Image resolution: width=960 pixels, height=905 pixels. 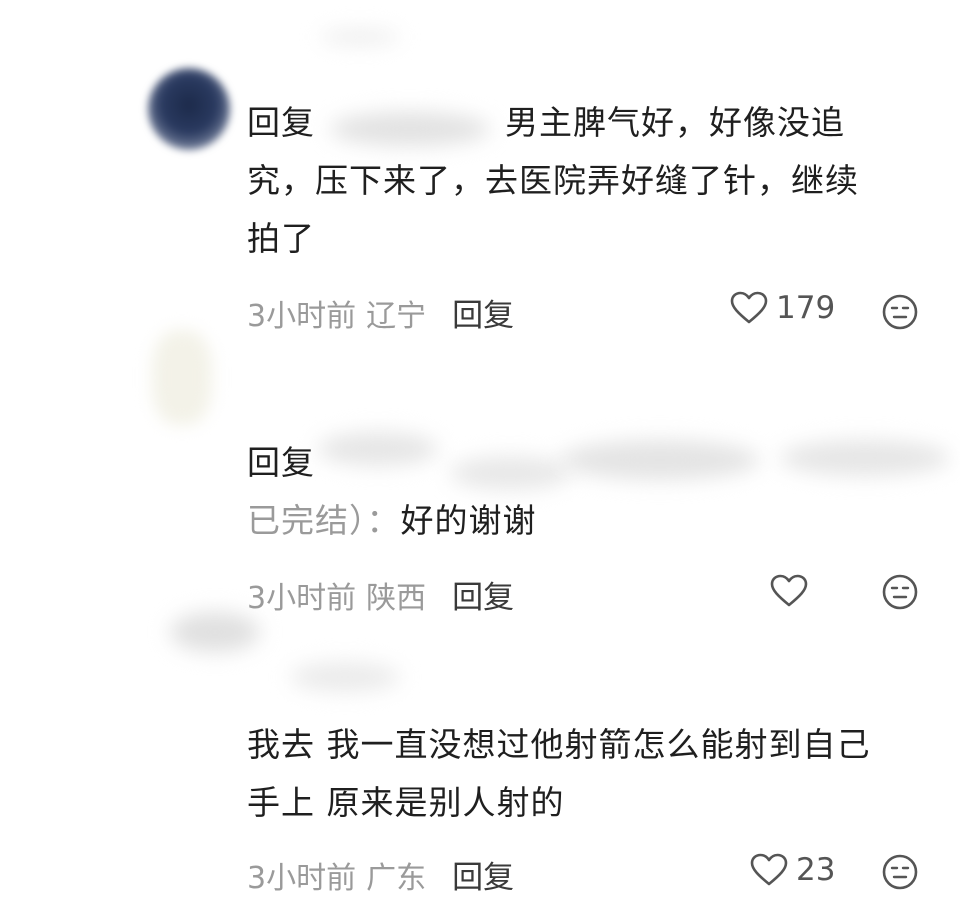 What do you see at coordinates (816, 870) in the screenshot?
I see `like-count: 23` at bounding box center [816, 870].